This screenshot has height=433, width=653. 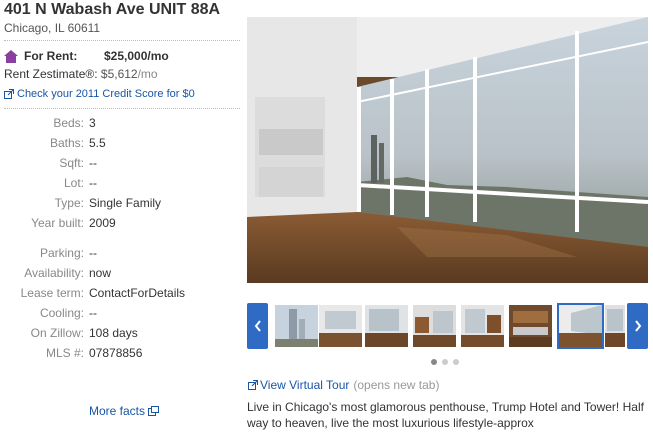 I want to click on chevron-left-icon, so click(x=257, y=326).